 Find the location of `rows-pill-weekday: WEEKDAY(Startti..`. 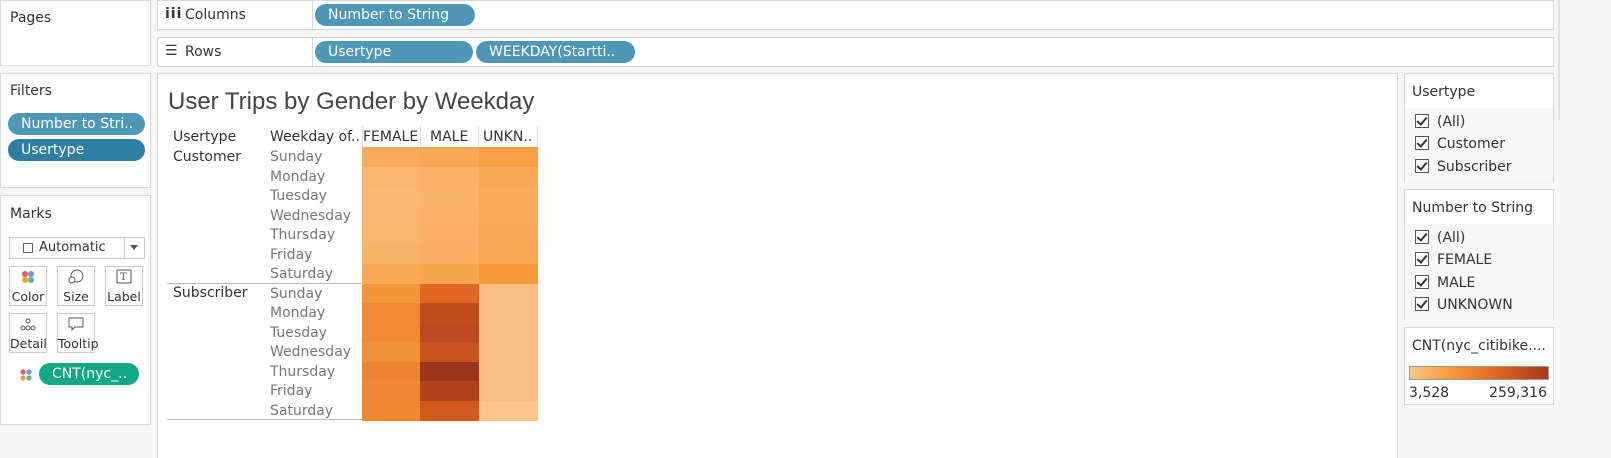

rows-pill-weekday: WEEKDAY(Startti.. is located at coordinates (555, 52).